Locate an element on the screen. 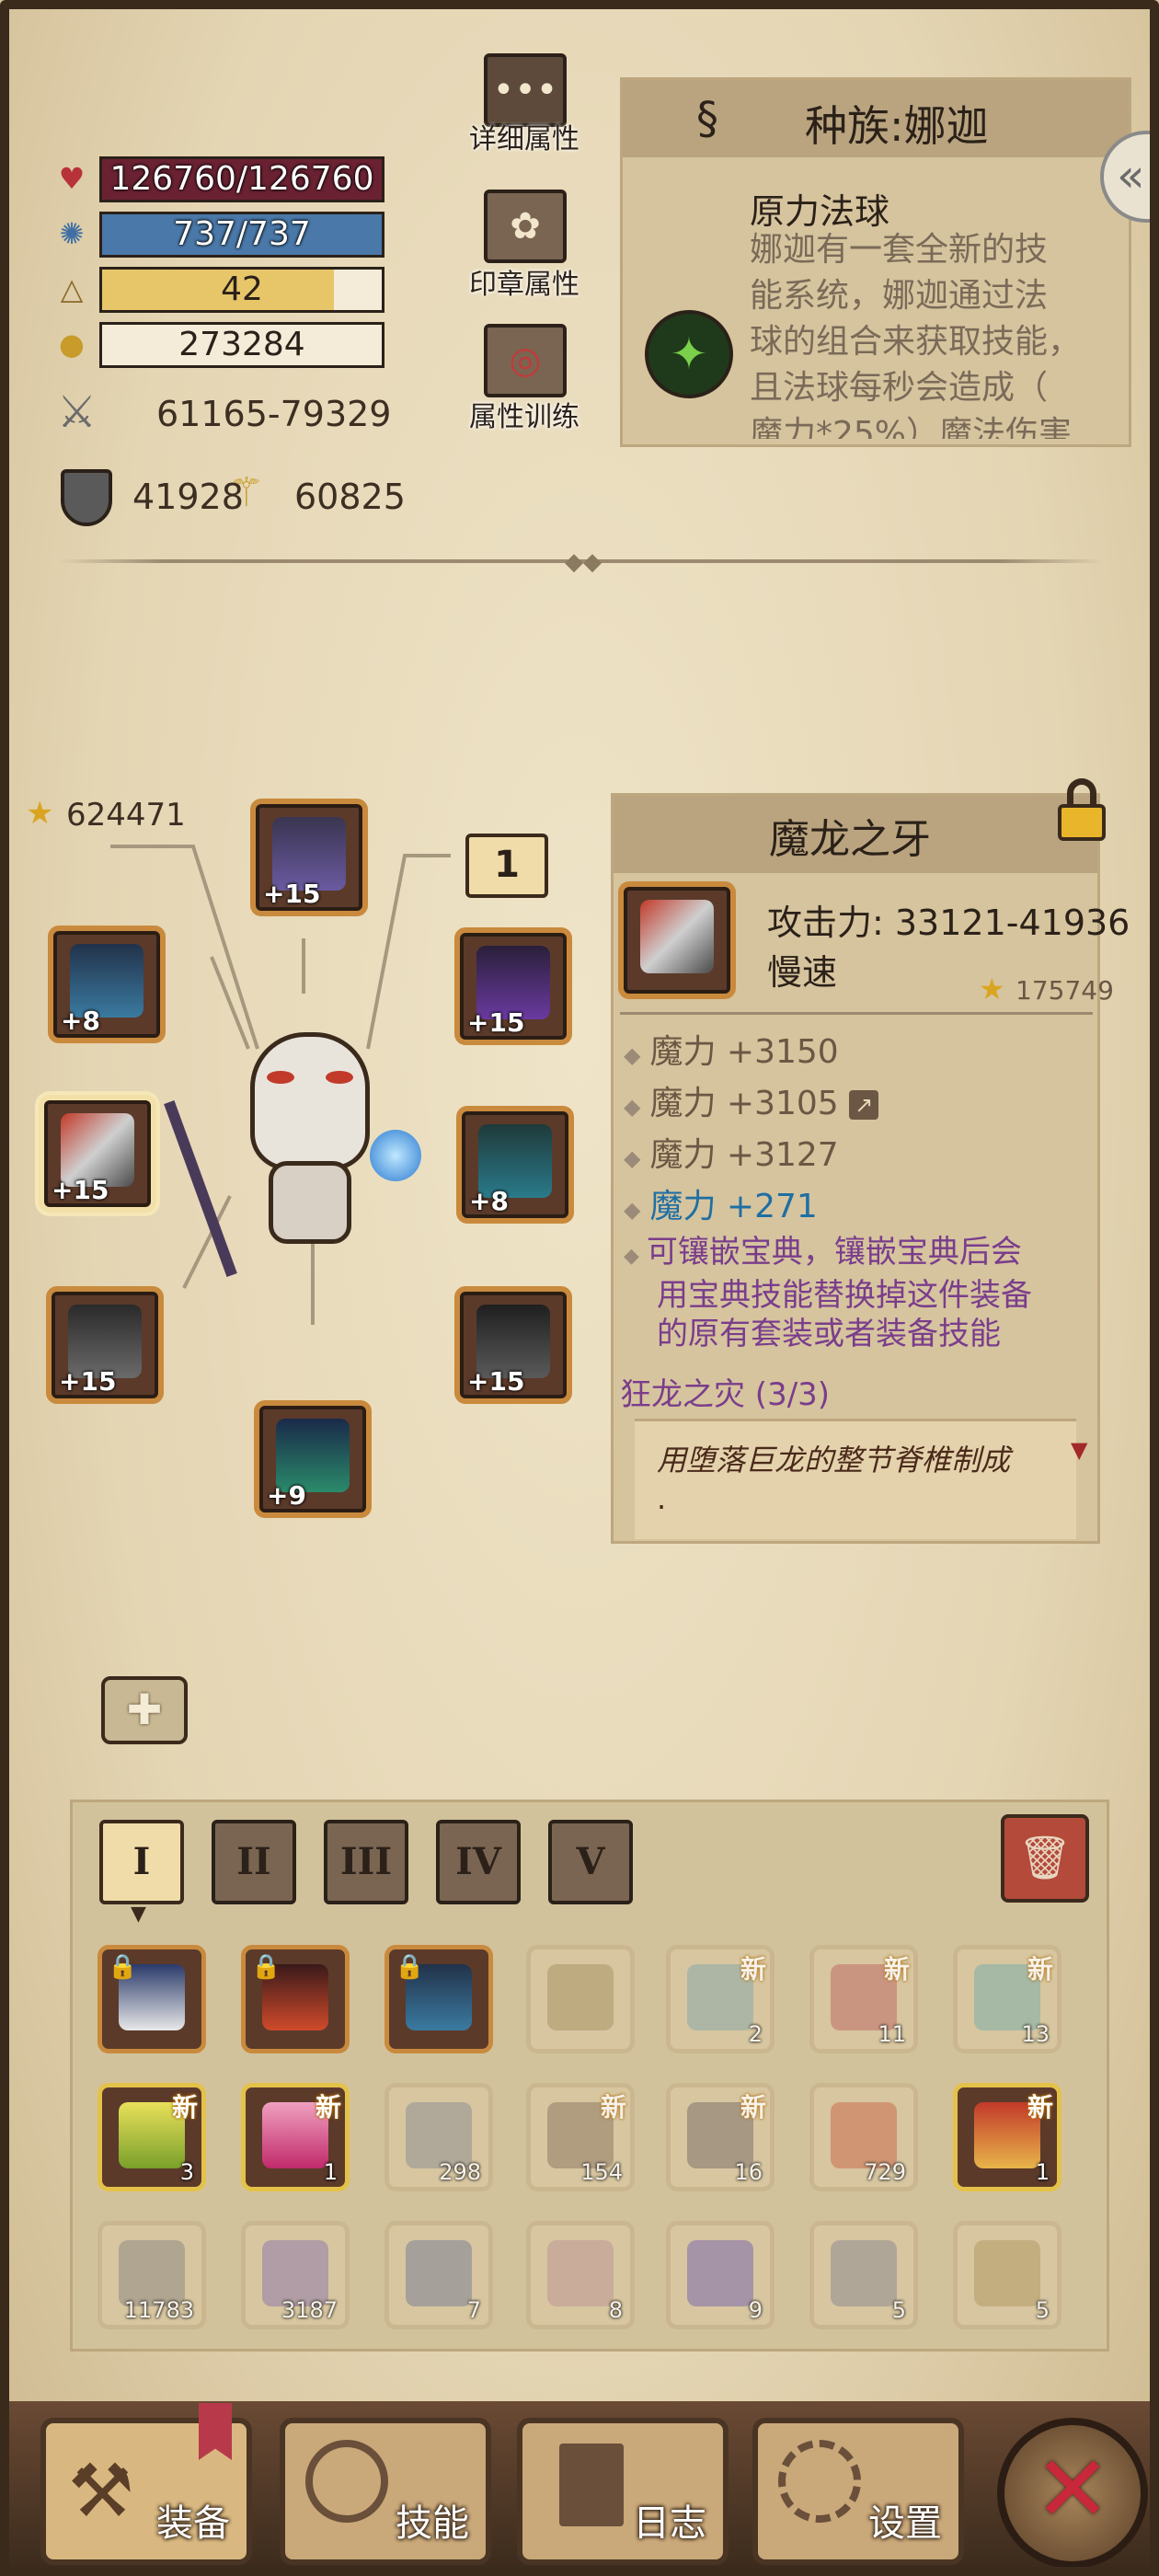  inventory-slot: 新 154 is located at coordinates (580, 2137).